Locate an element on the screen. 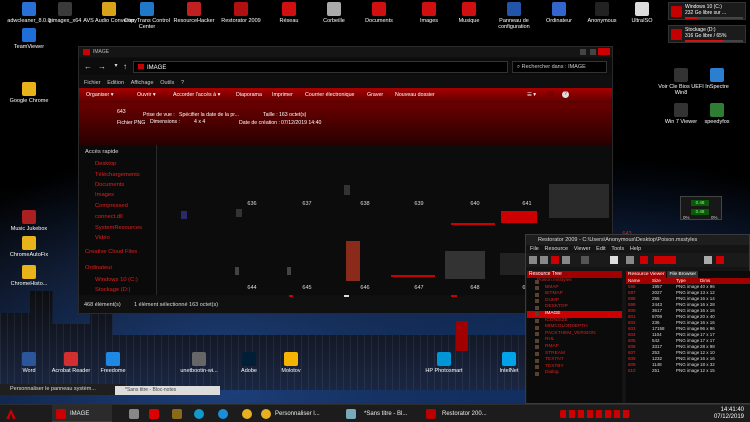 The width and height of the screenshot is (750, 422). tree-node: TEXTBY is located at coordinates (574, 367).